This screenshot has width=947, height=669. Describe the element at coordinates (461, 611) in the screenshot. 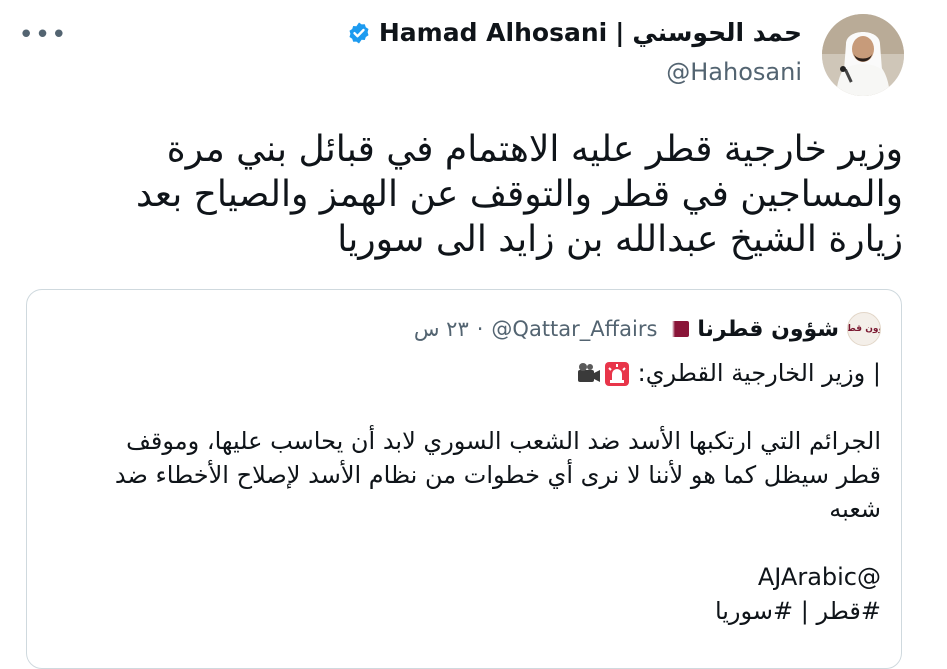

I see `quoted-hashtags: #قطر | #سوريا` at that location.